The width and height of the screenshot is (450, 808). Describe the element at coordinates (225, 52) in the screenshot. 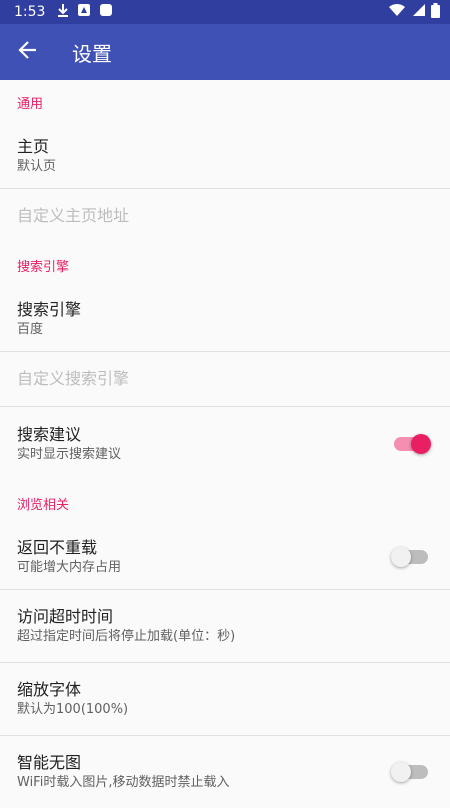

I see `app-toolbar: 设置` at that location.